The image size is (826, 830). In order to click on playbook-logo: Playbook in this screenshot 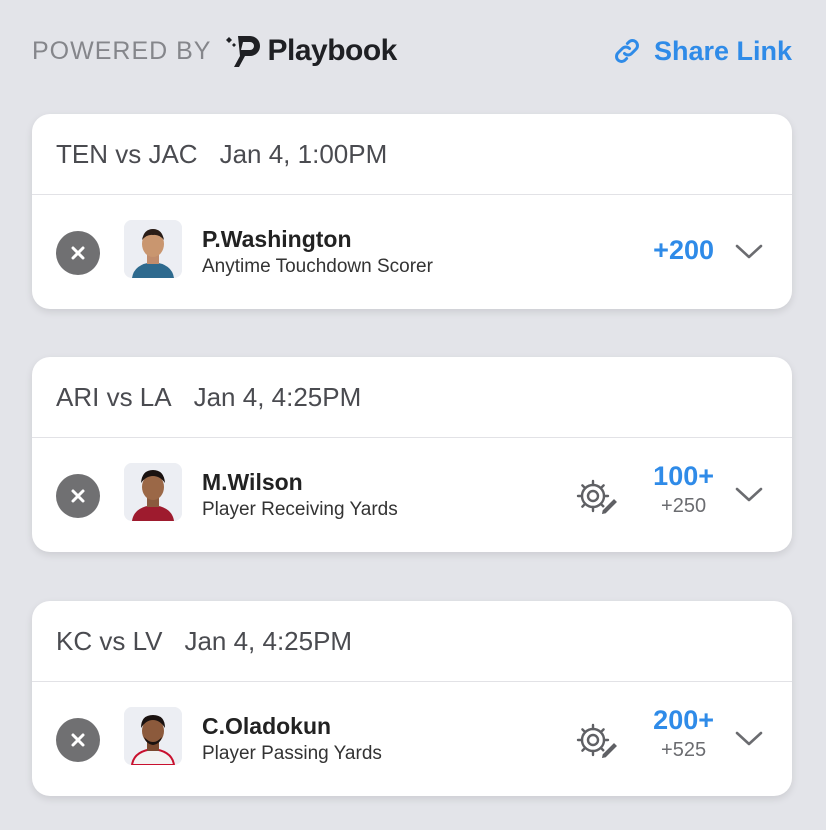, I will do `click(310, 51)`.